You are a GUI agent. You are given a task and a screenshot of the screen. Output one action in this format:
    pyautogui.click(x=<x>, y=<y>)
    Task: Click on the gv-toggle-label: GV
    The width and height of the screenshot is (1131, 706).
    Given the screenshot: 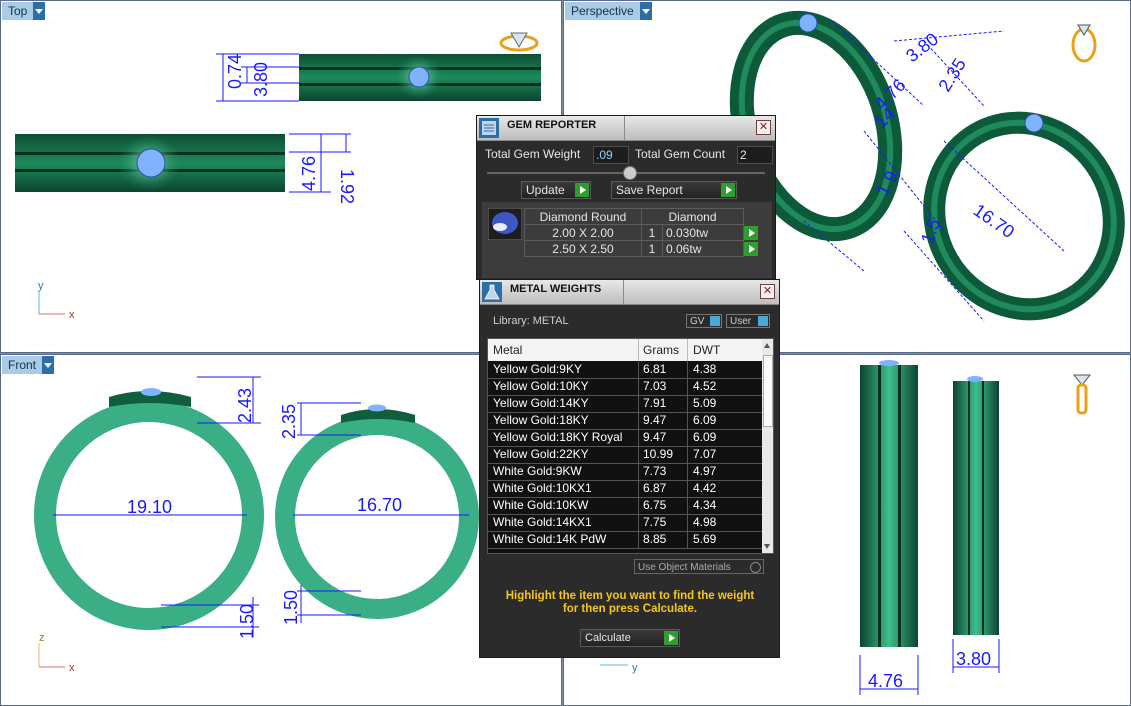 What is the action you would take?
    pyautogui.click(x=697, y=321)
    